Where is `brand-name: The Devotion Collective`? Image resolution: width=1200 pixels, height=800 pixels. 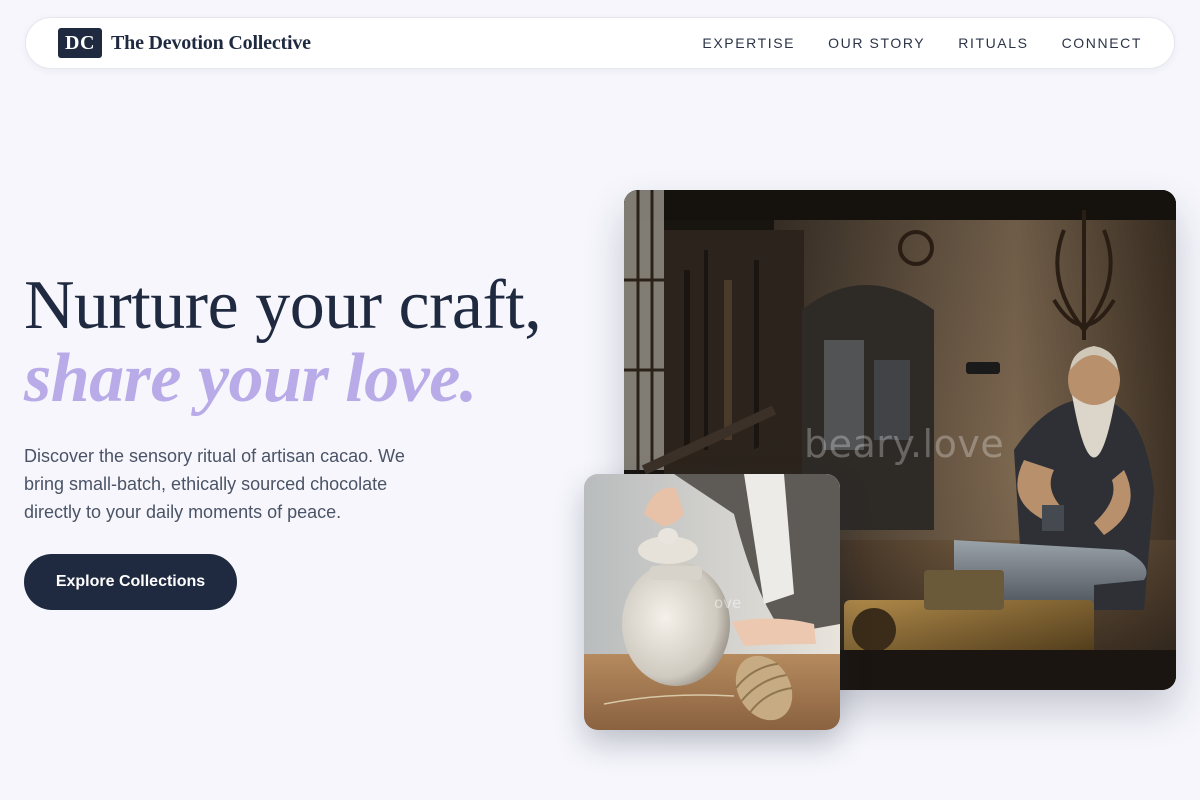
brand-name: The Devotion Collective is located at coordinates (211, 42).